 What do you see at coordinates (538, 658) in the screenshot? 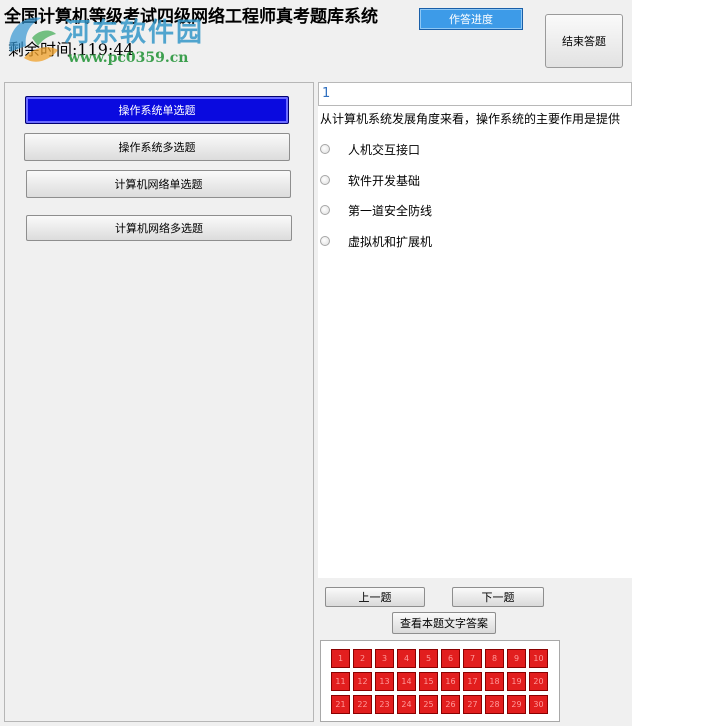
I see `question-cell: 10` at bounding box center [538, 658].